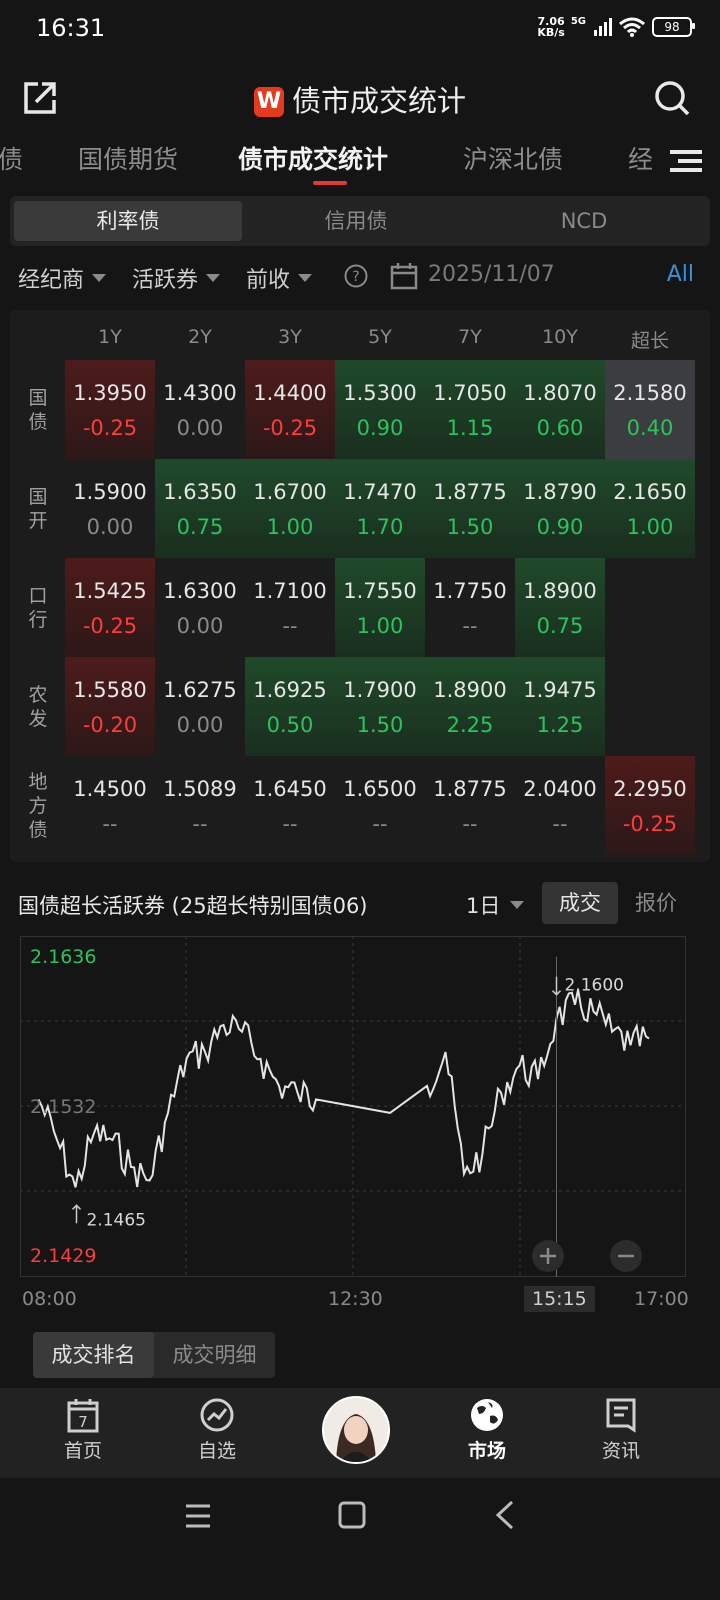 This screenshot has width=720, height=1600. I want to click on zoom-out-button, so click(626, 1256).